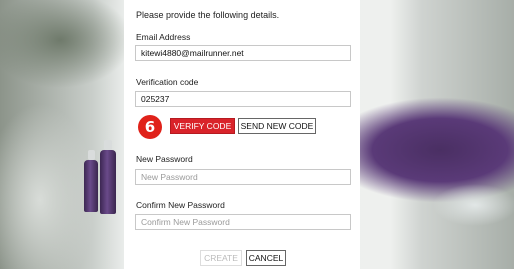  Describe the element at coordinates (243, 53) in the screenshot. I see `email-field` at that location.